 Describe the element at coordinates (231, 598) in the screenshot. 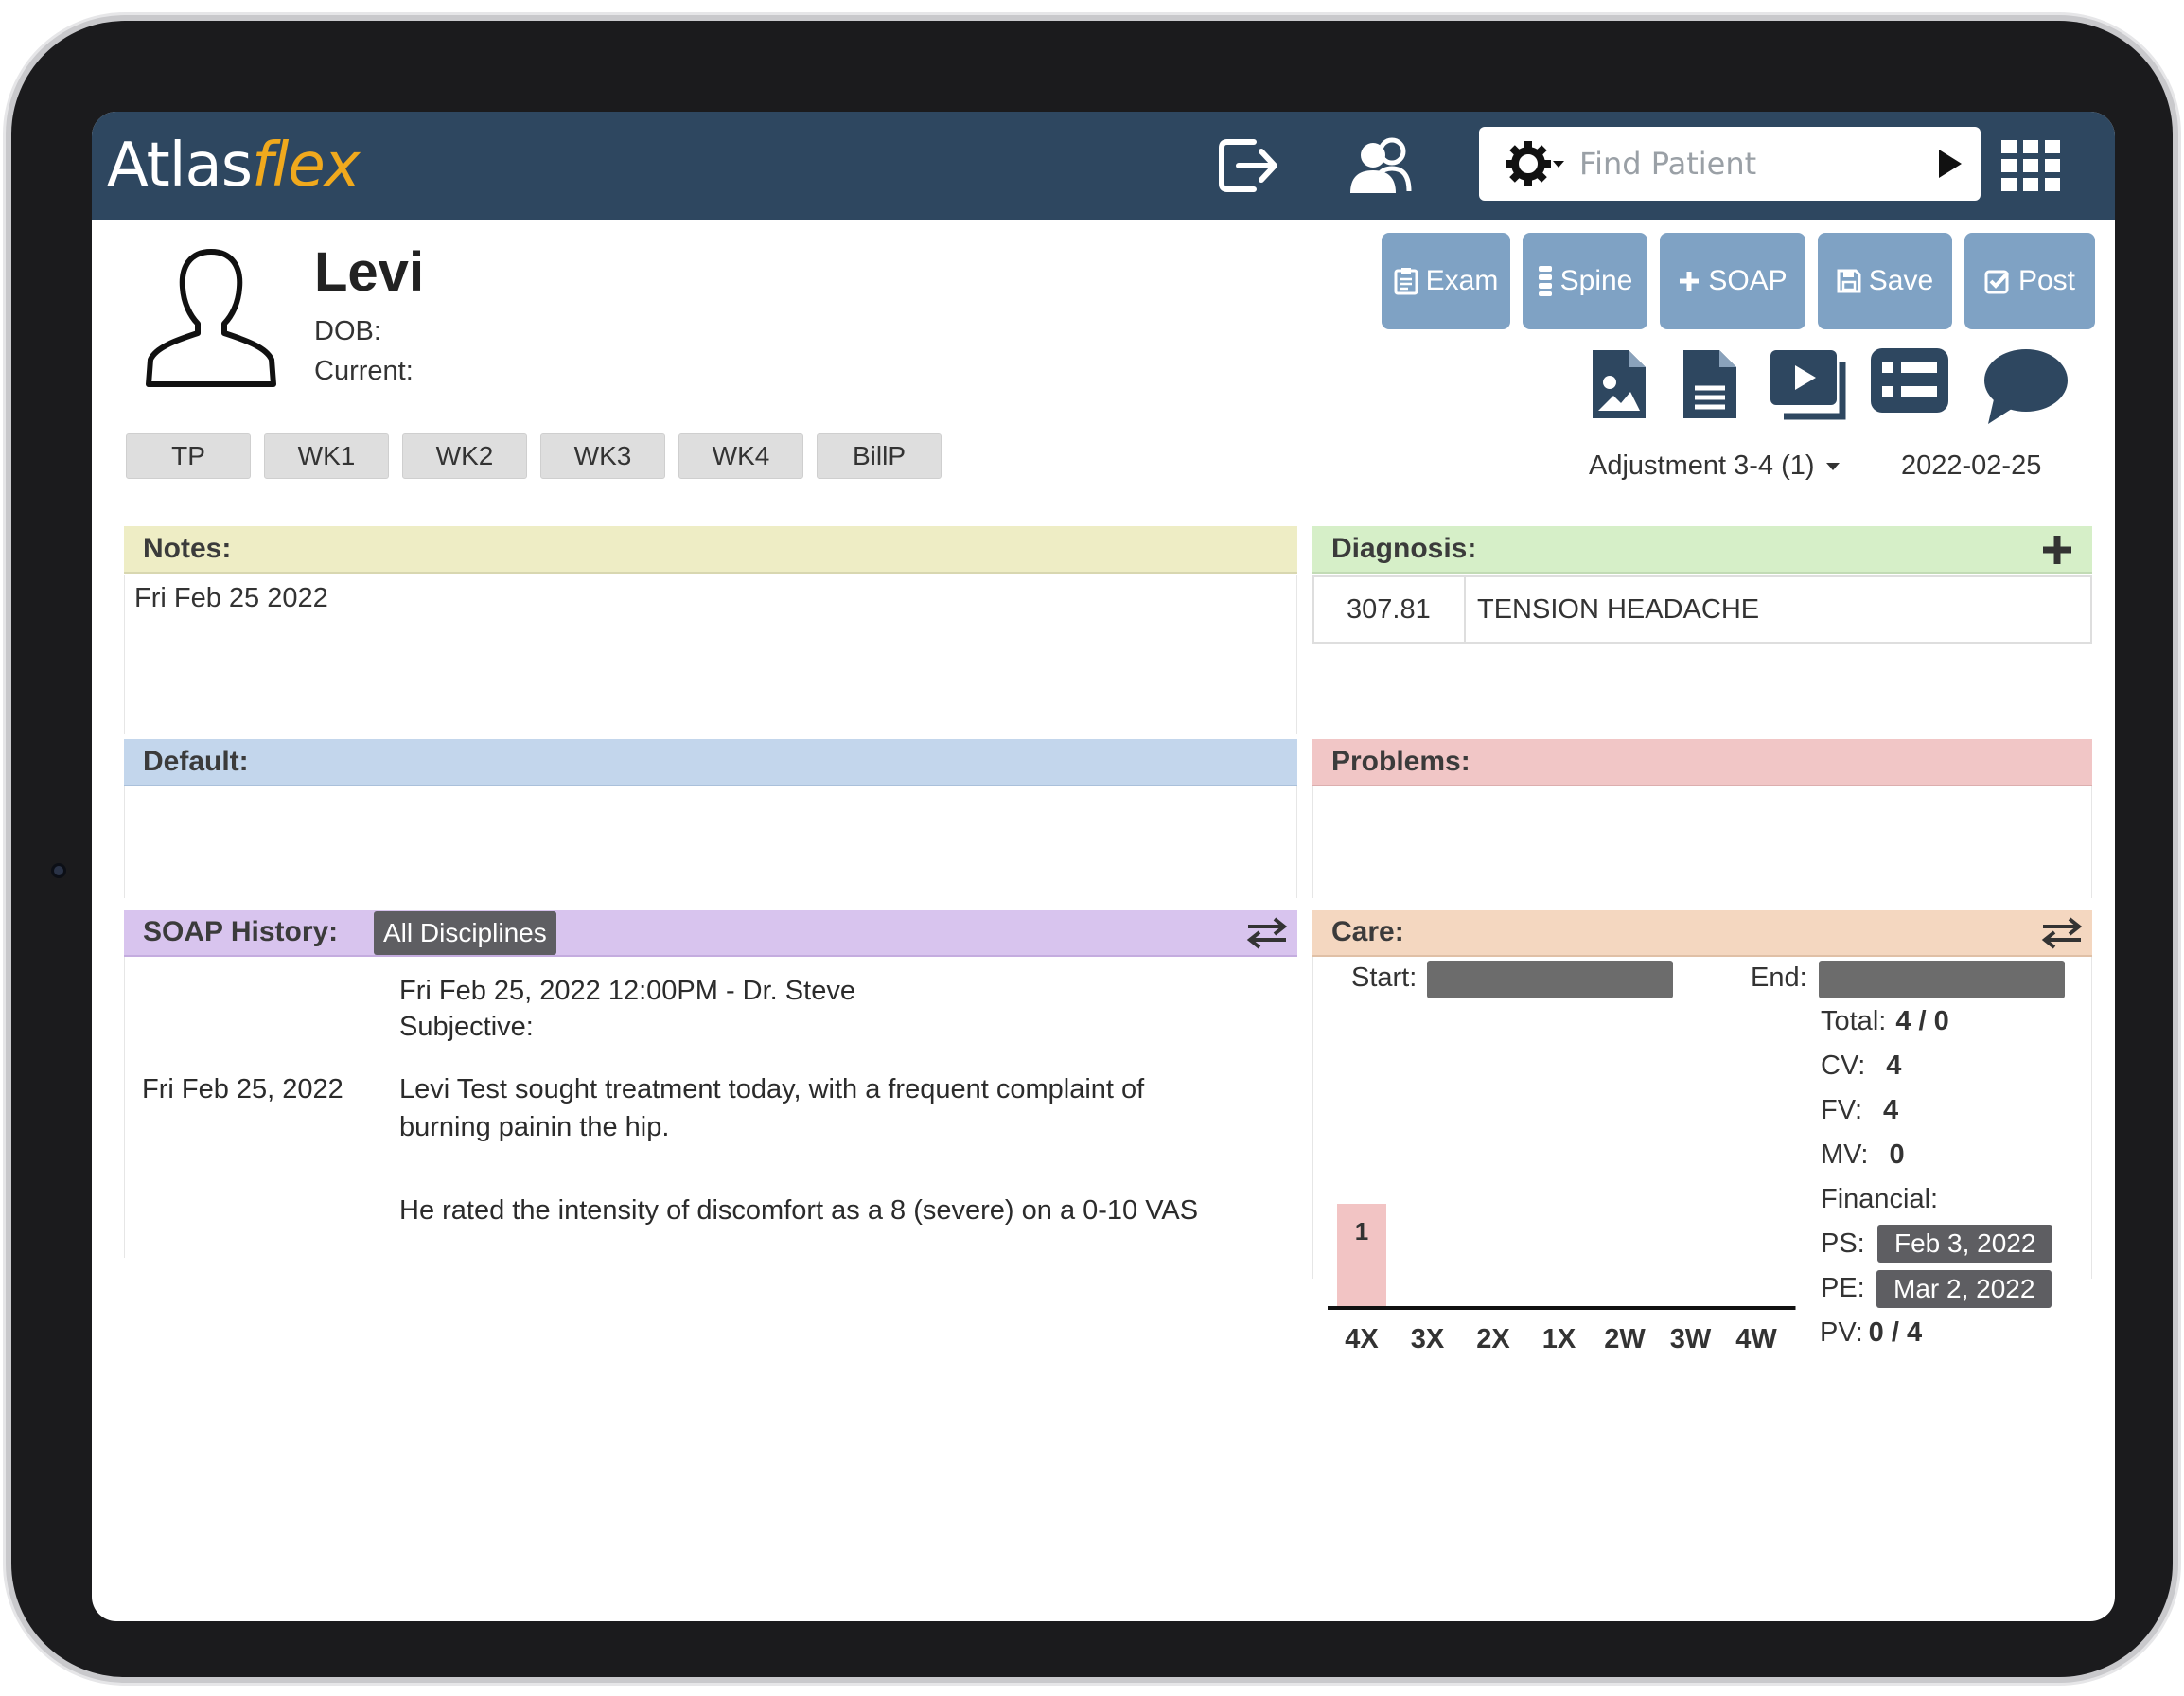

I see `notes-text: Fri Feb 25 2022` at that location.